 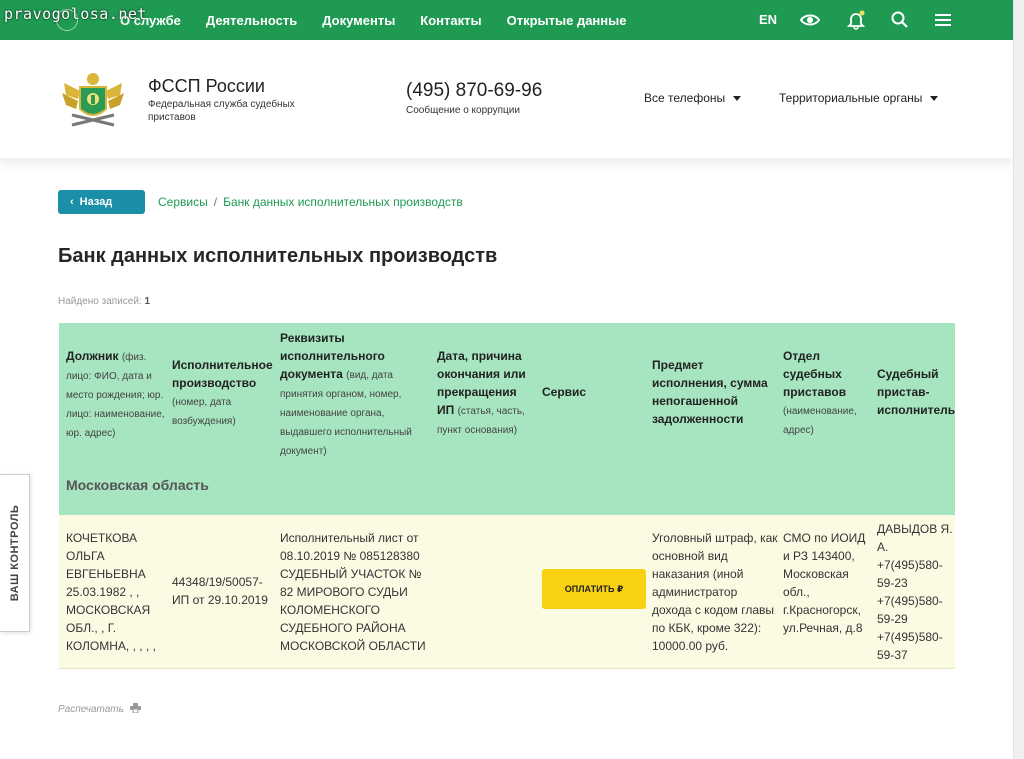 What do you see at coordinates (685, 98) in the screenshot?
I see `all-phones-label: Все телефоны` at bounding box center [685, 98].